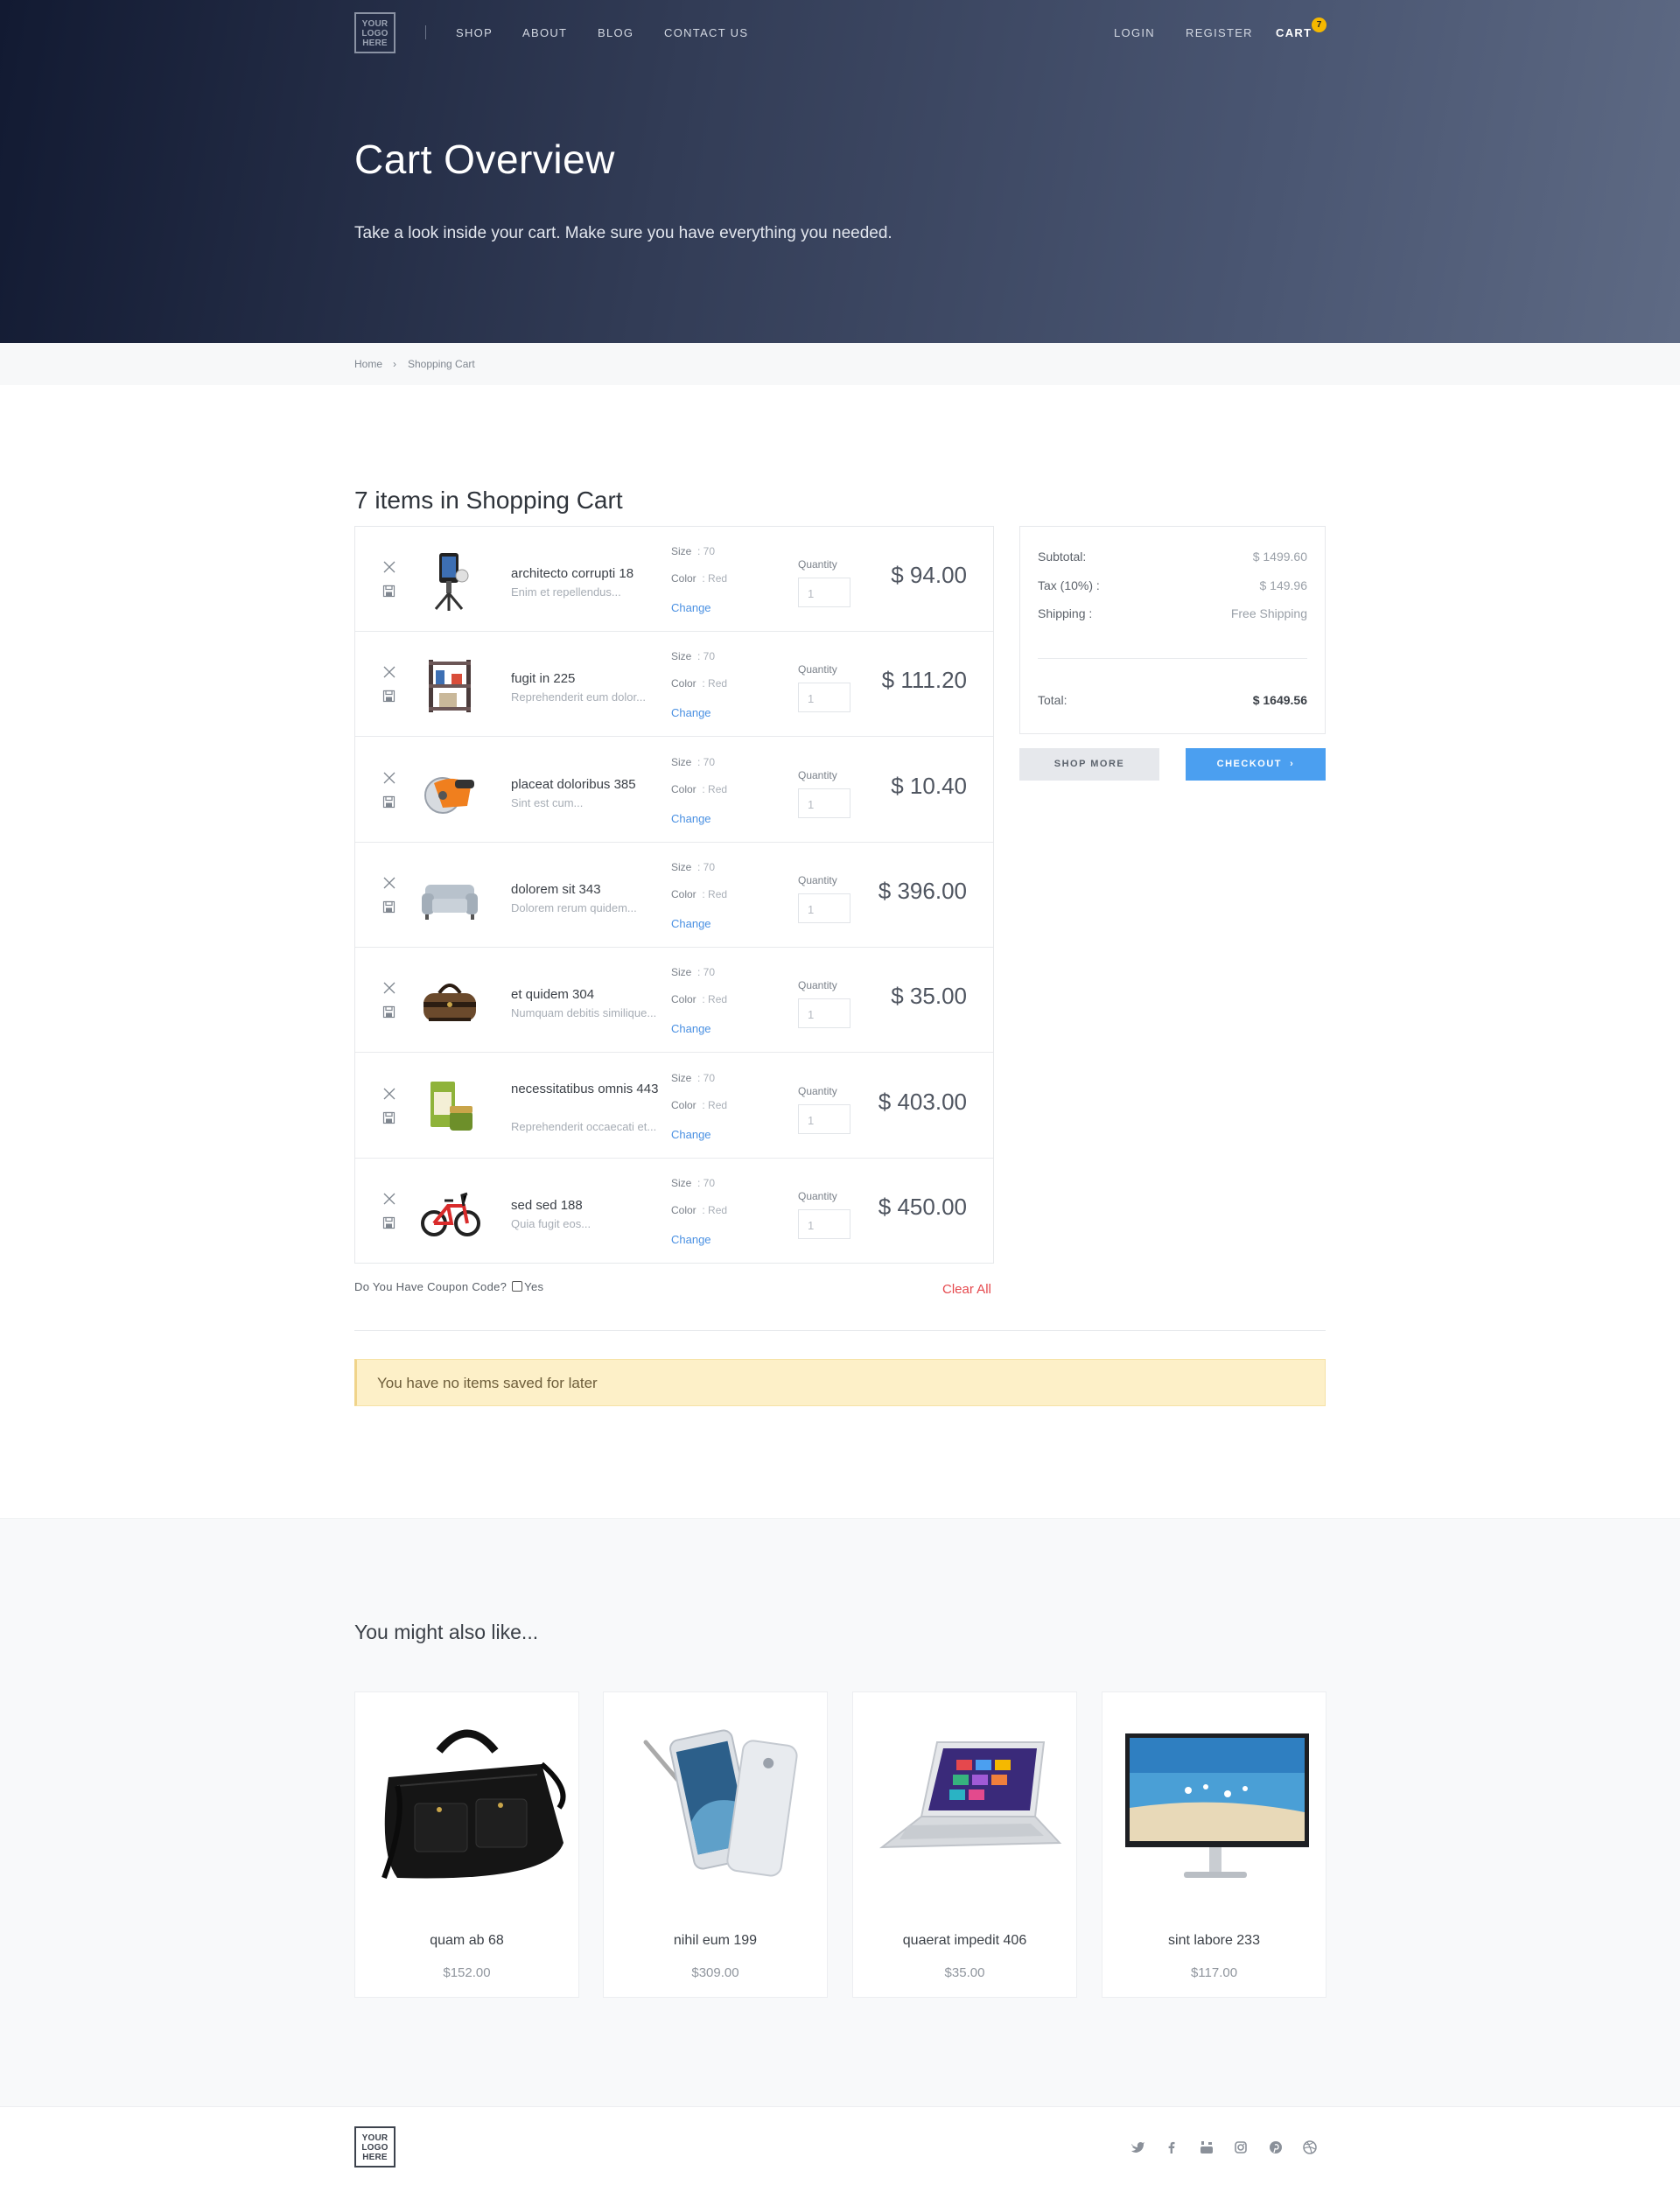  I want to click on subtotal-label: Subtotal:, so click(1062, 557).